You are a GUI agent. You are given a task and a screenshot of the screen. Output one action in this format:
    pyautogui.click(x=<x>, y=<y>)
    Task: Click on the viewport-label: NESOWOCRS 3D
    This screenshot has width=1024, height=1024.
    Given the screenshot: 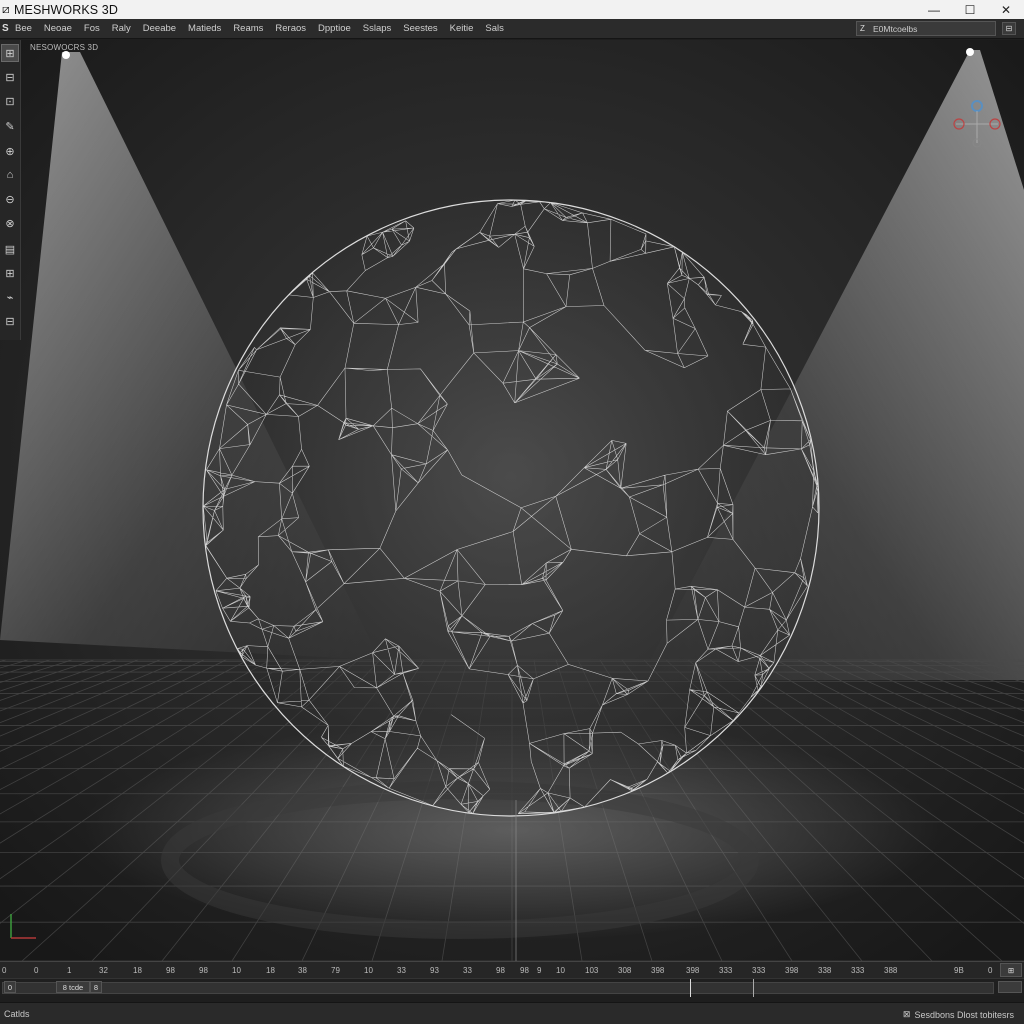 What is the action you would take?
    pyautogui.click(x=64, y=47)
    